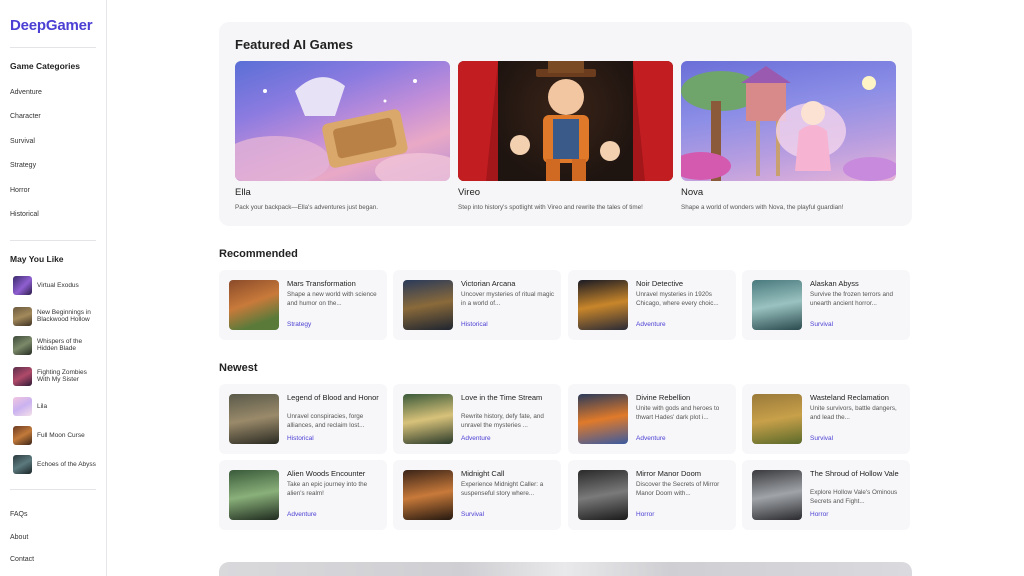 This screenshot has width=1024, height=576. I want to click on like-item-lila: Lila, so click(56, 406).